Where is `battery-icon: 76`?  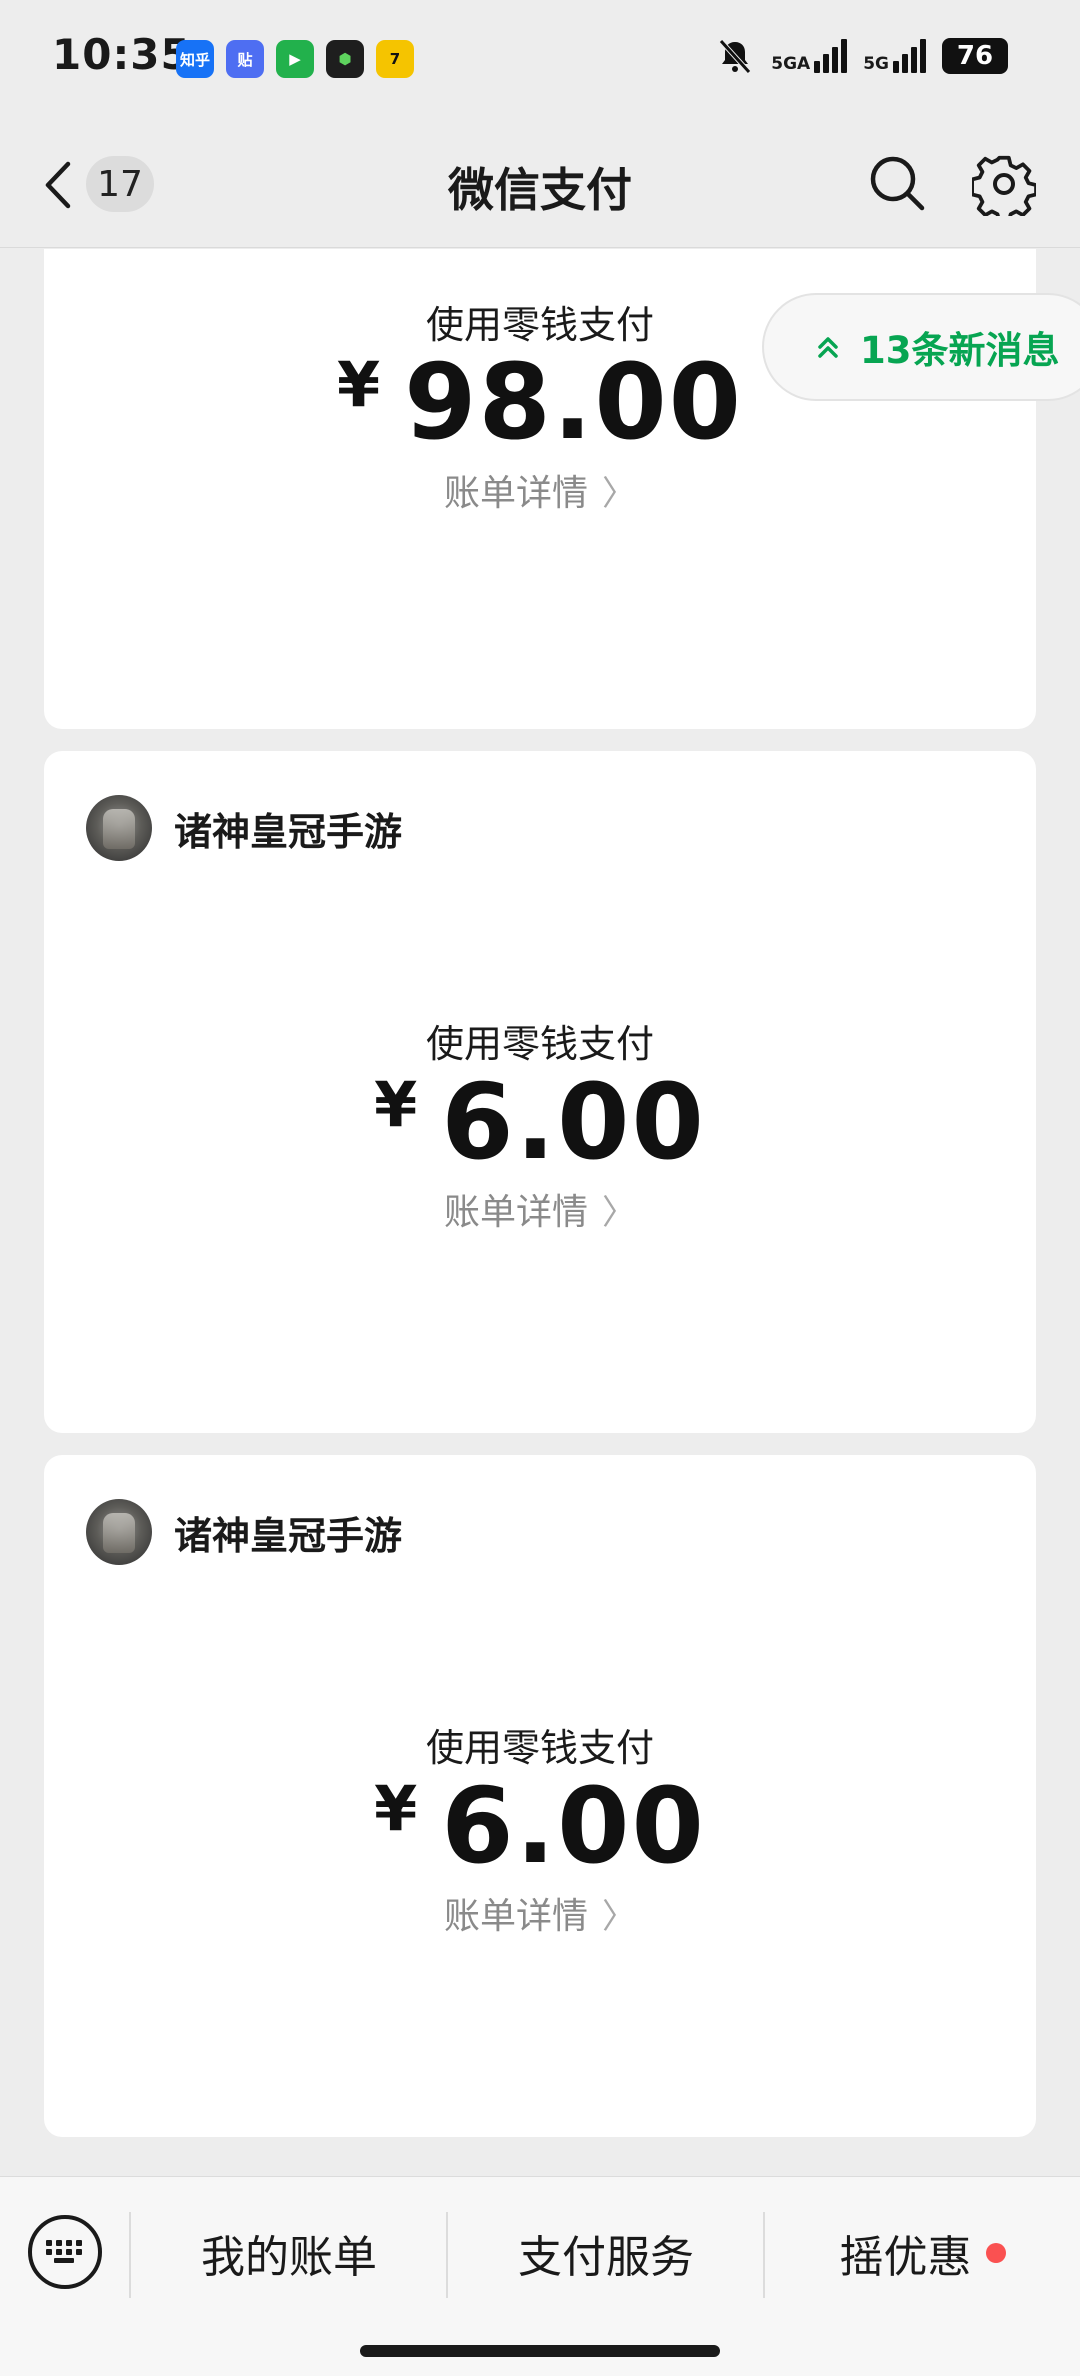
battery-icon: 76 is located at coordinates (975, 56).